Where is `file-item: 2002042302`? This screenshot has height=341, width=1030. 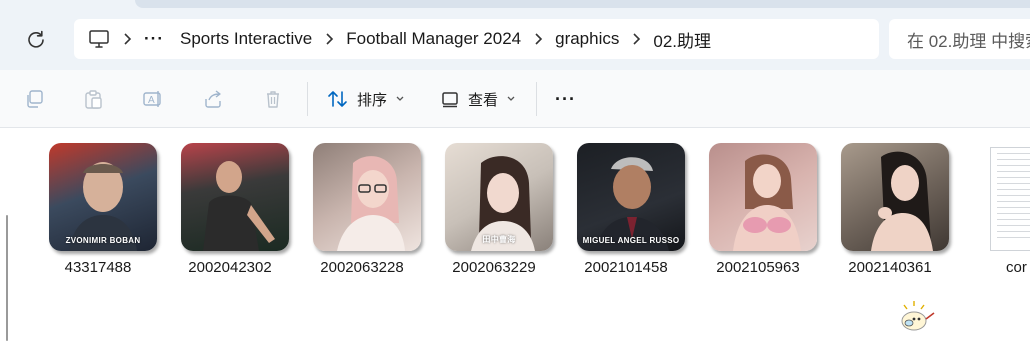
file-item: 2002042302 is located at coordinates (230, 213).